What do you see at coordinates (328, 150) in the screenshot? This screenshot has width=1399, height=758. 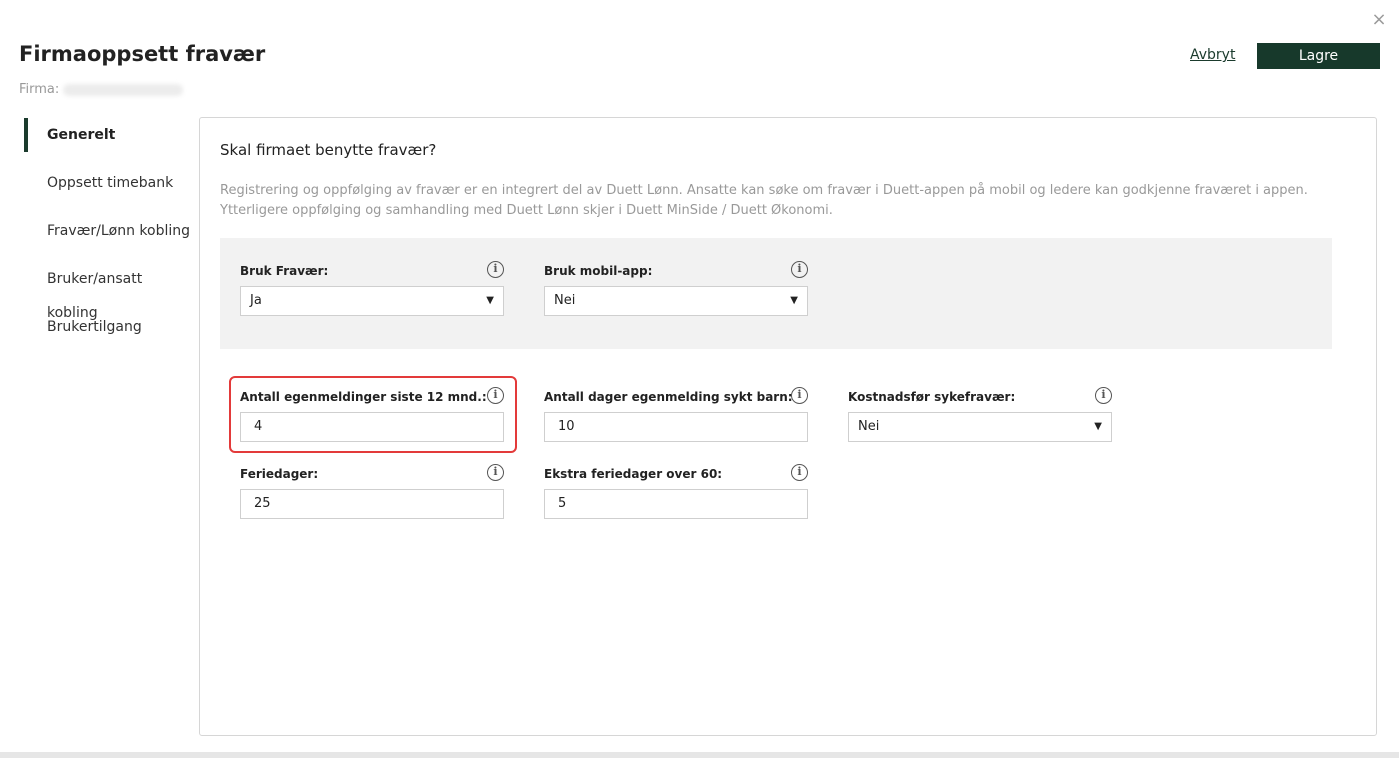 I see `section-heading: Skal firmaet benytte fravær?` at bounding box center [328, 150].